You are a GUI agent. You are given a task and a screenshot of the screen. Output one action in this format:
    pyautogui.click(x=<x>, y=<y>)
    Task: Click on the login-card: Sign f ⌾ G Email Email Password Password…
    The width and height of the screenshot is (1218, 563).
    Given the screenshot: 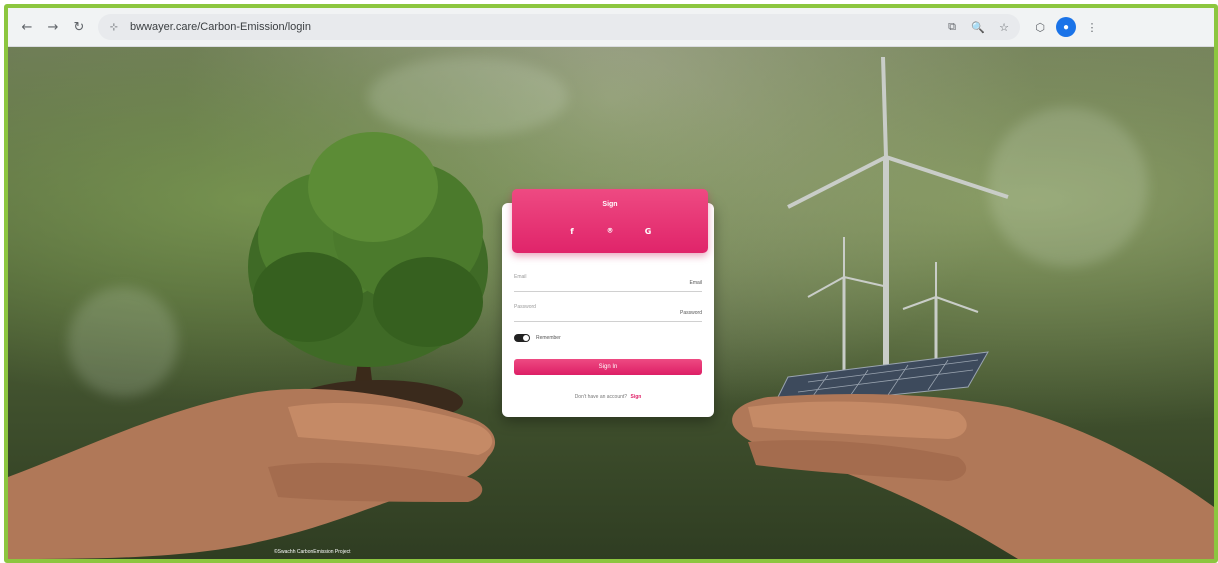 What is the action you would take?
    pyautogui.click(x=608, y=303)
    